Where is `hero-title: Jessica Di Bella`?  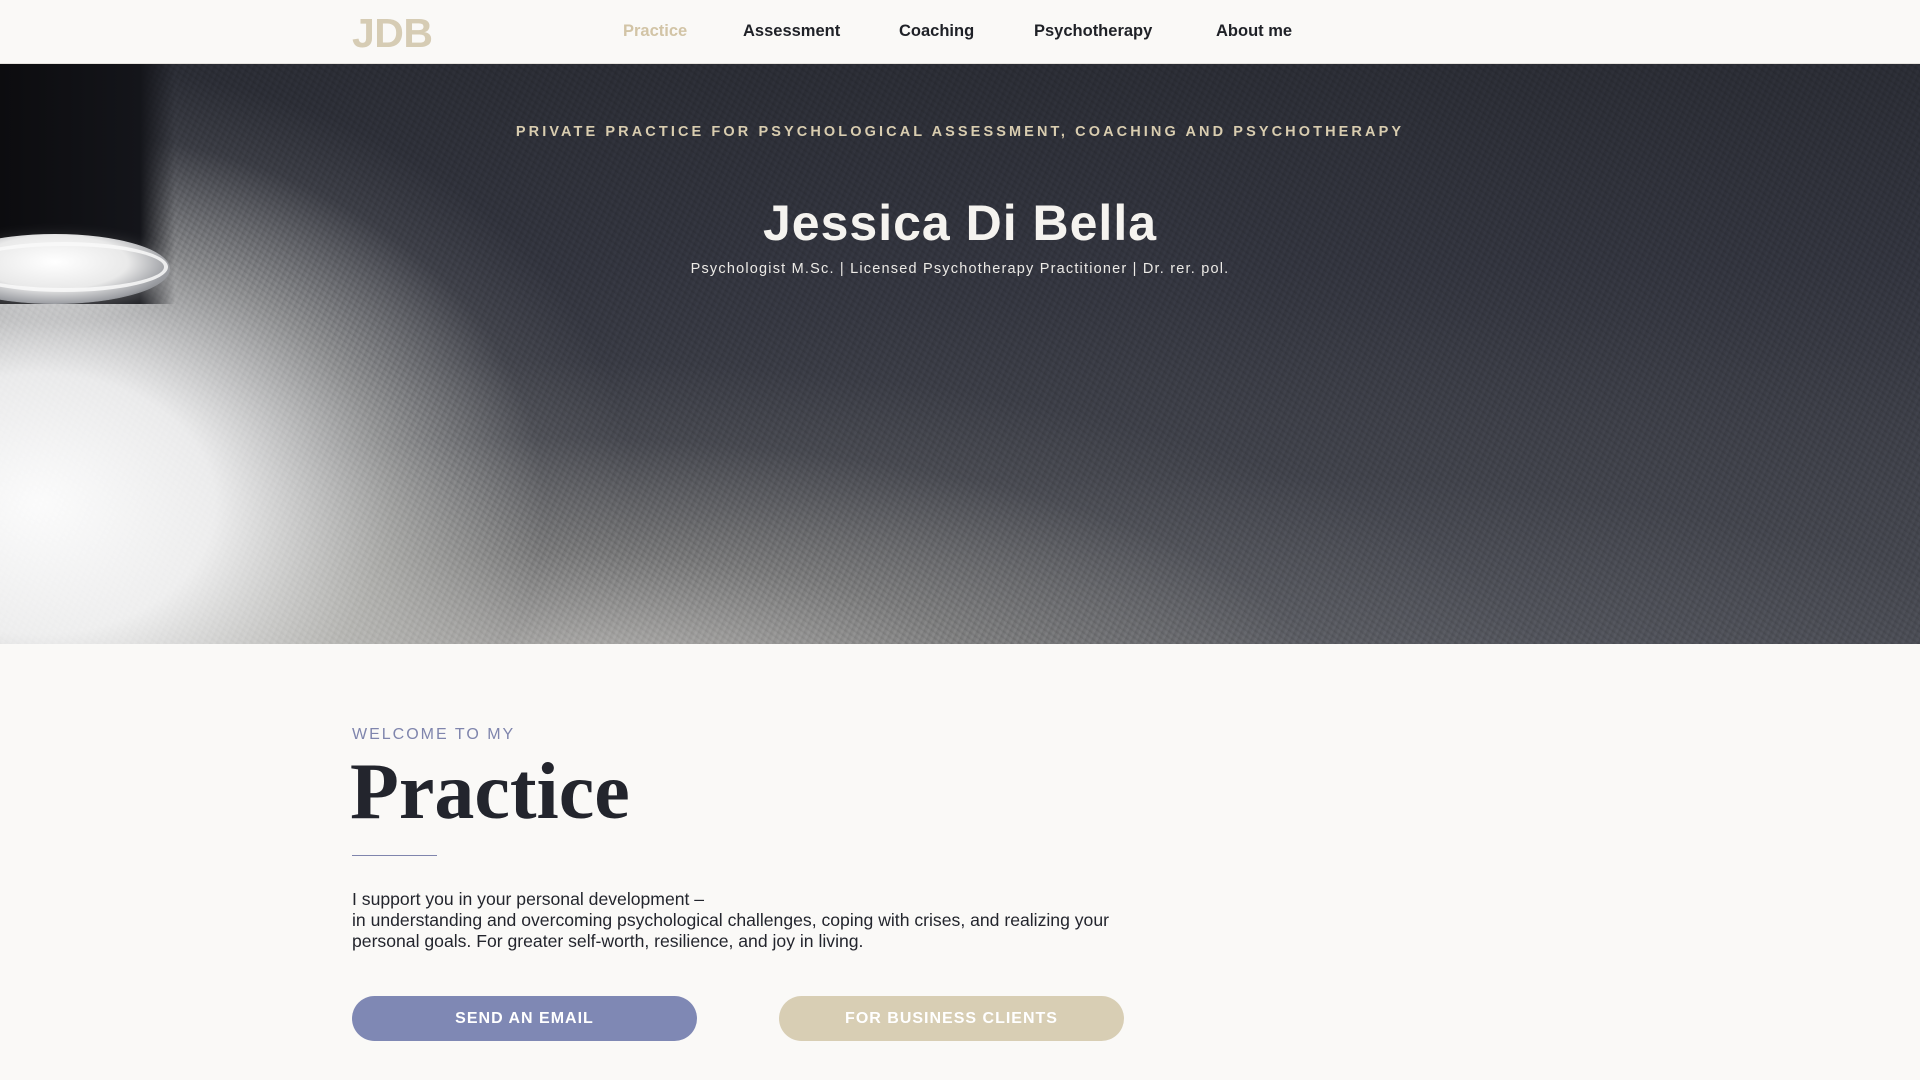
hero-title: Jessica Di Bella is located at coordinates (960, 223).